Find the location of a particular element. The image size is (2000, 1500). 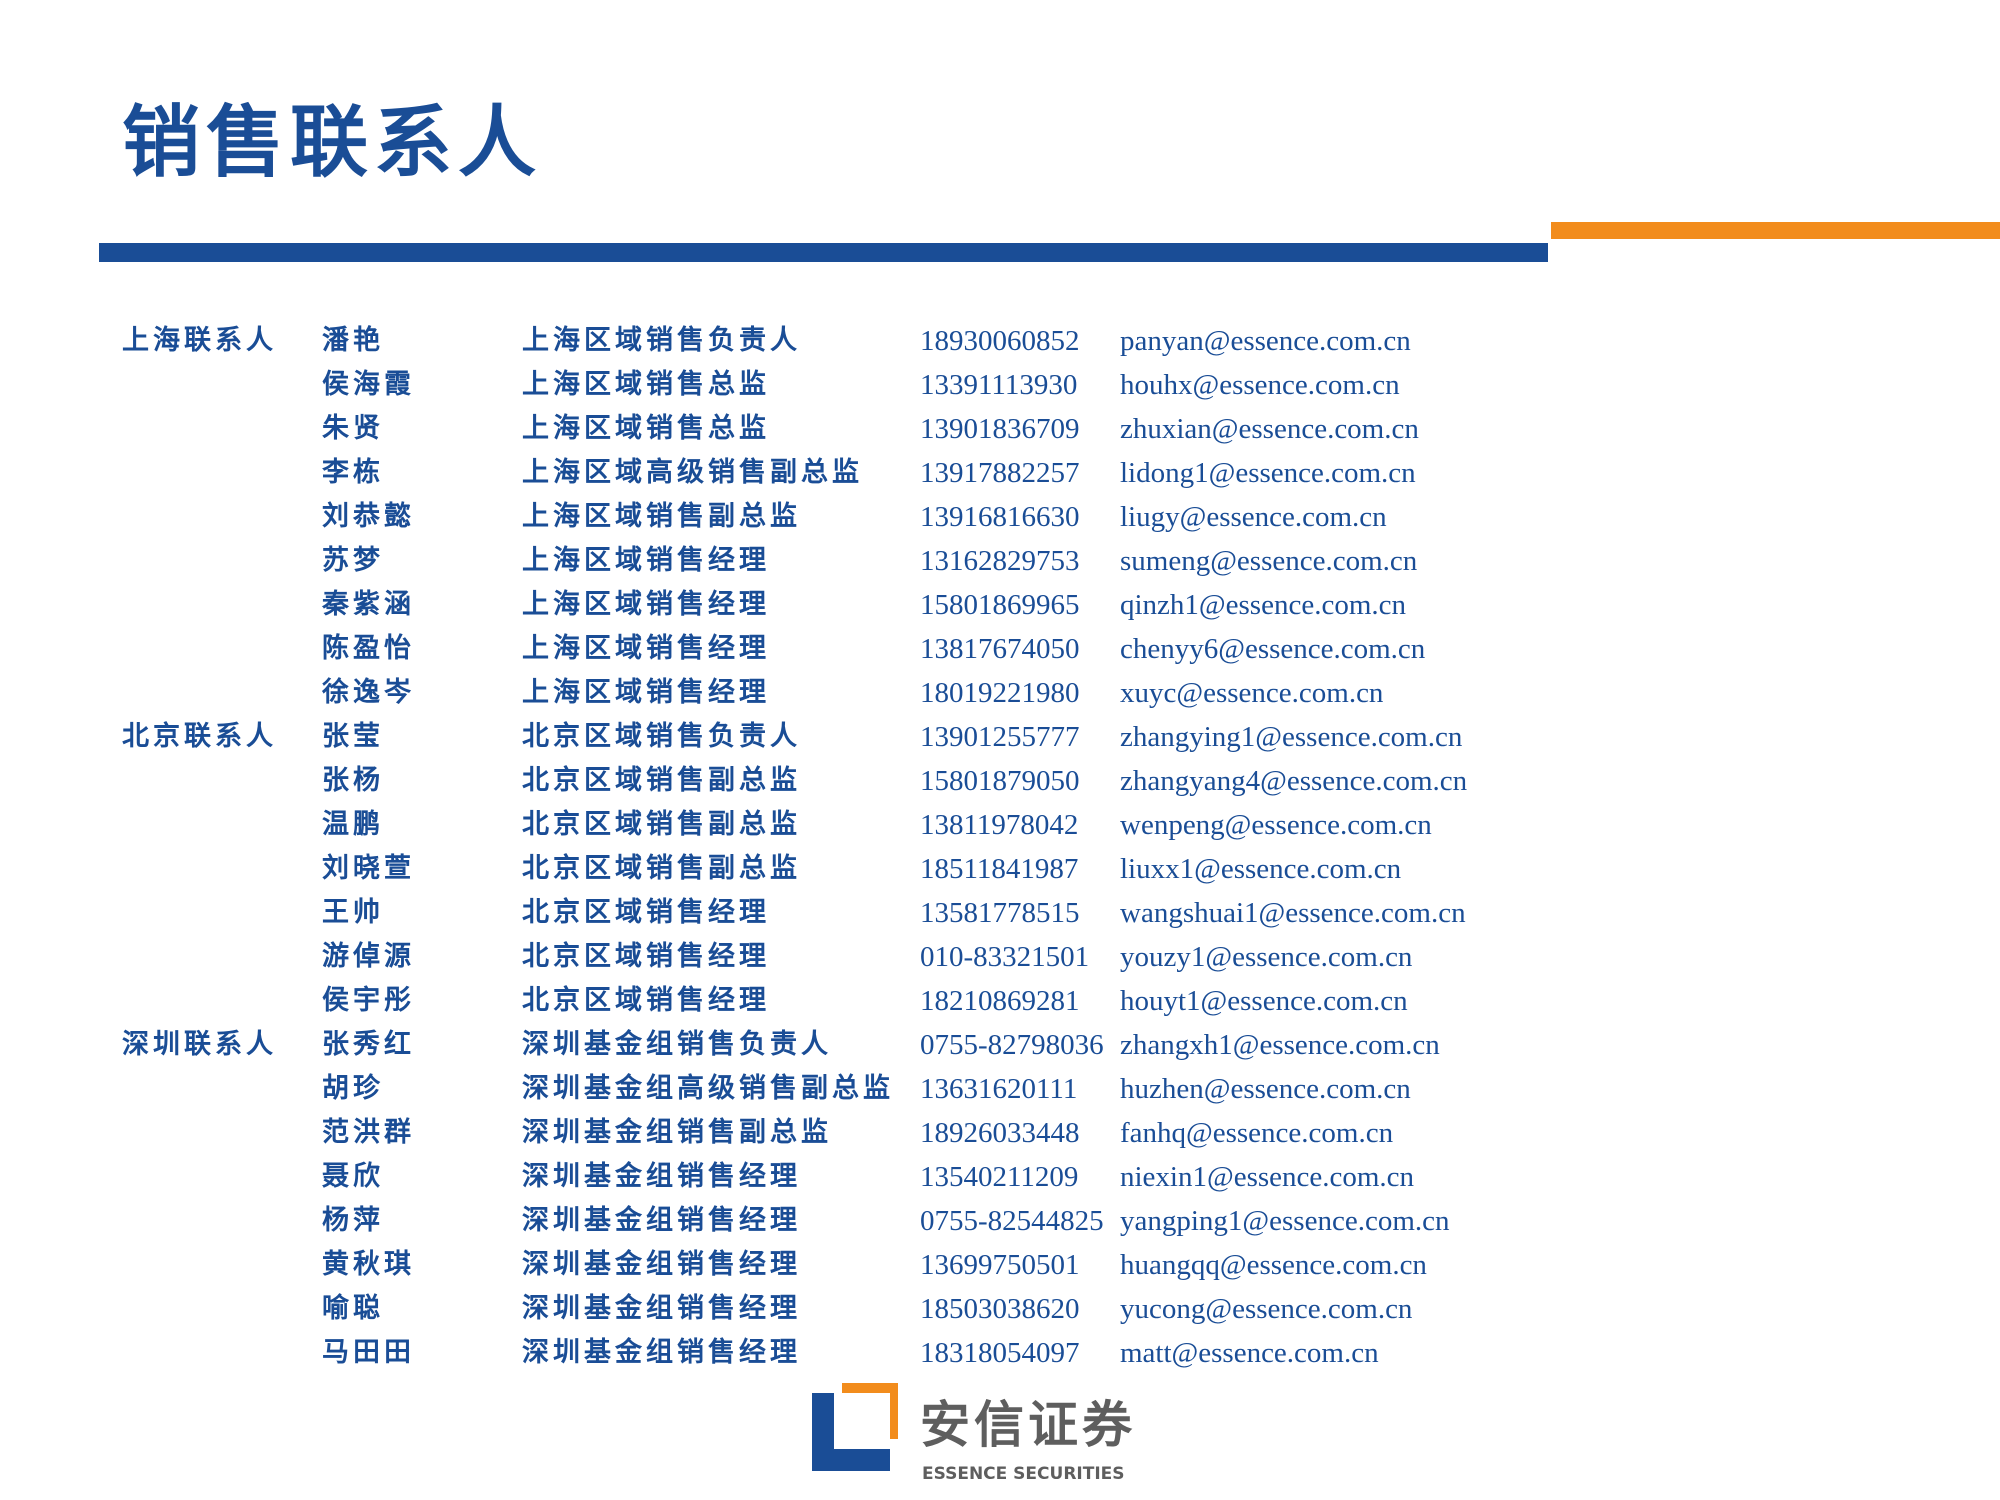

contact-email: zhangyang4@essence.com.cn is located at coordinates (1294, 781).